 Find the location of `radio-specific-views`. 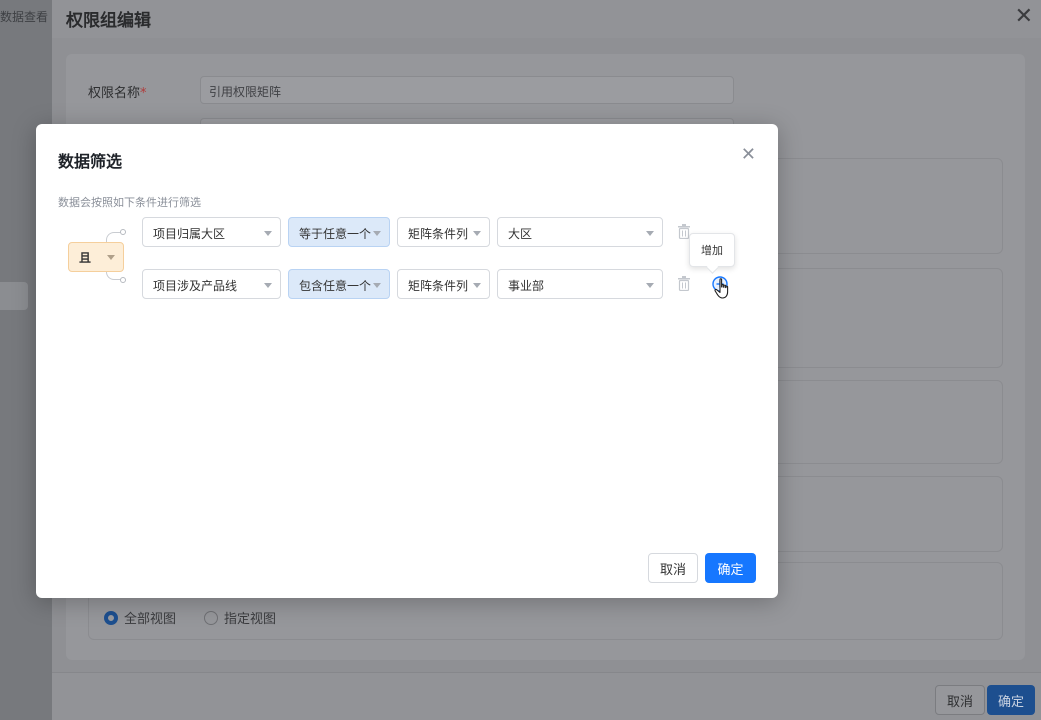

radio-specific-views is located at coordinates (211, 617).